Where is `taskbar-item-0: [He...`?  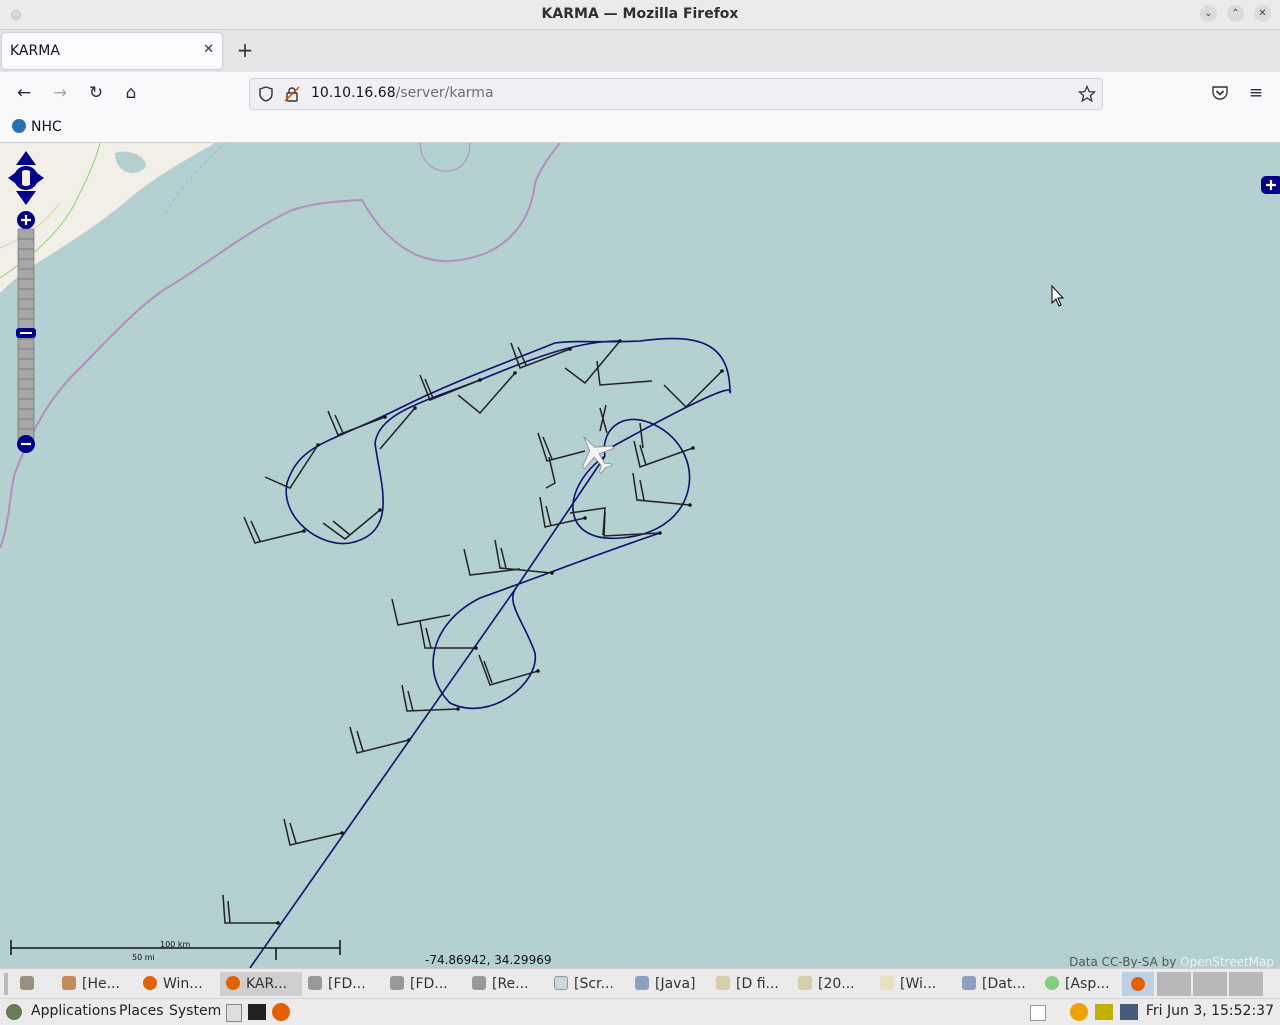
taskbar-item-0: [He... is located at coordinates (91, 984).